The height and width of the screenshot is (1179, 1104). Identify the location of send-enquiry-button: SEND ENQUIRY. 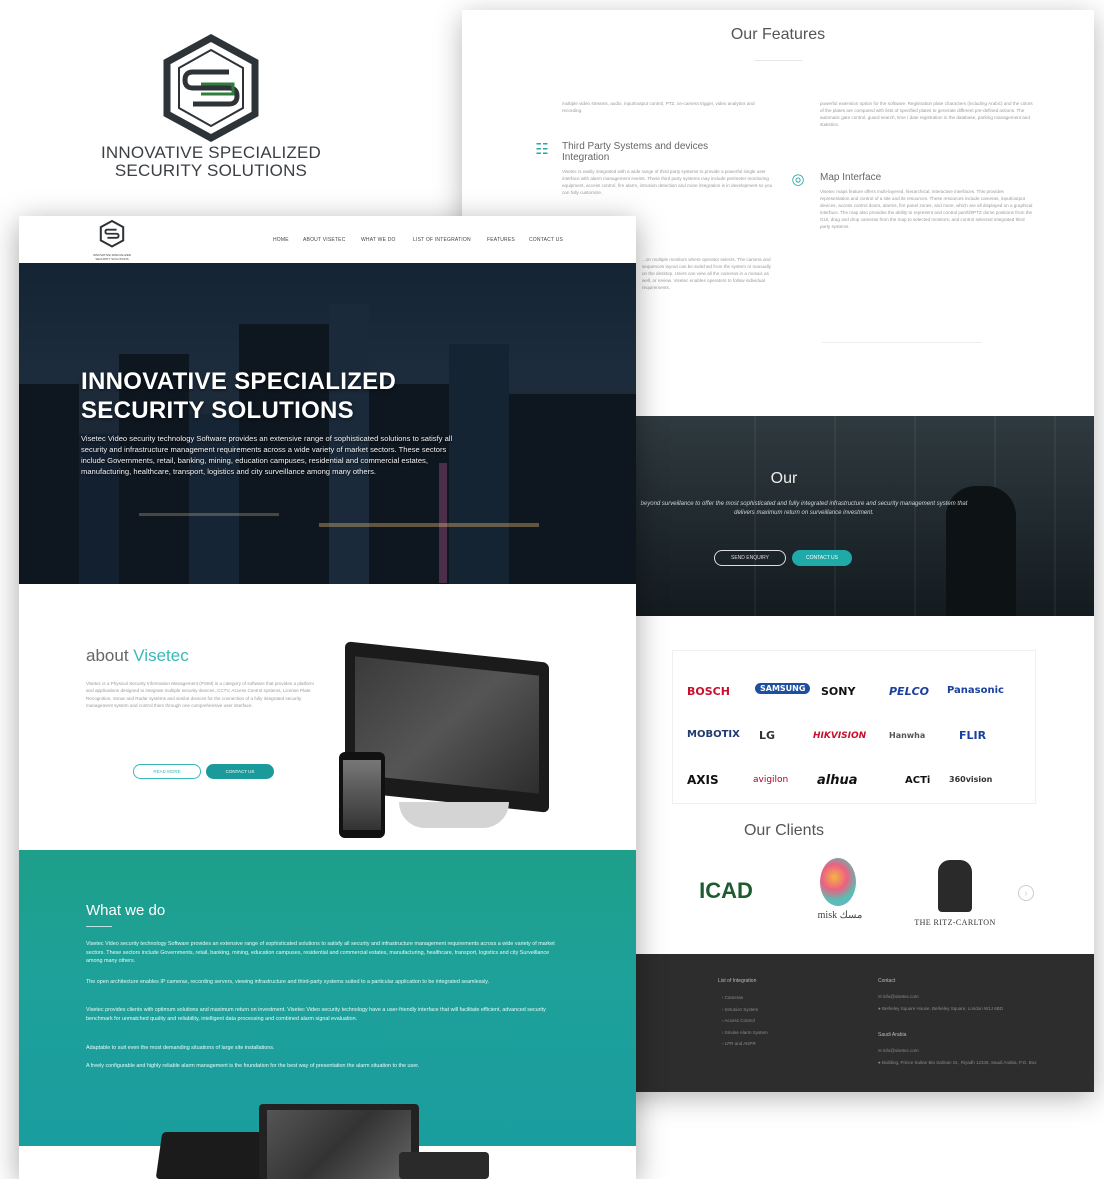
(750, 558).